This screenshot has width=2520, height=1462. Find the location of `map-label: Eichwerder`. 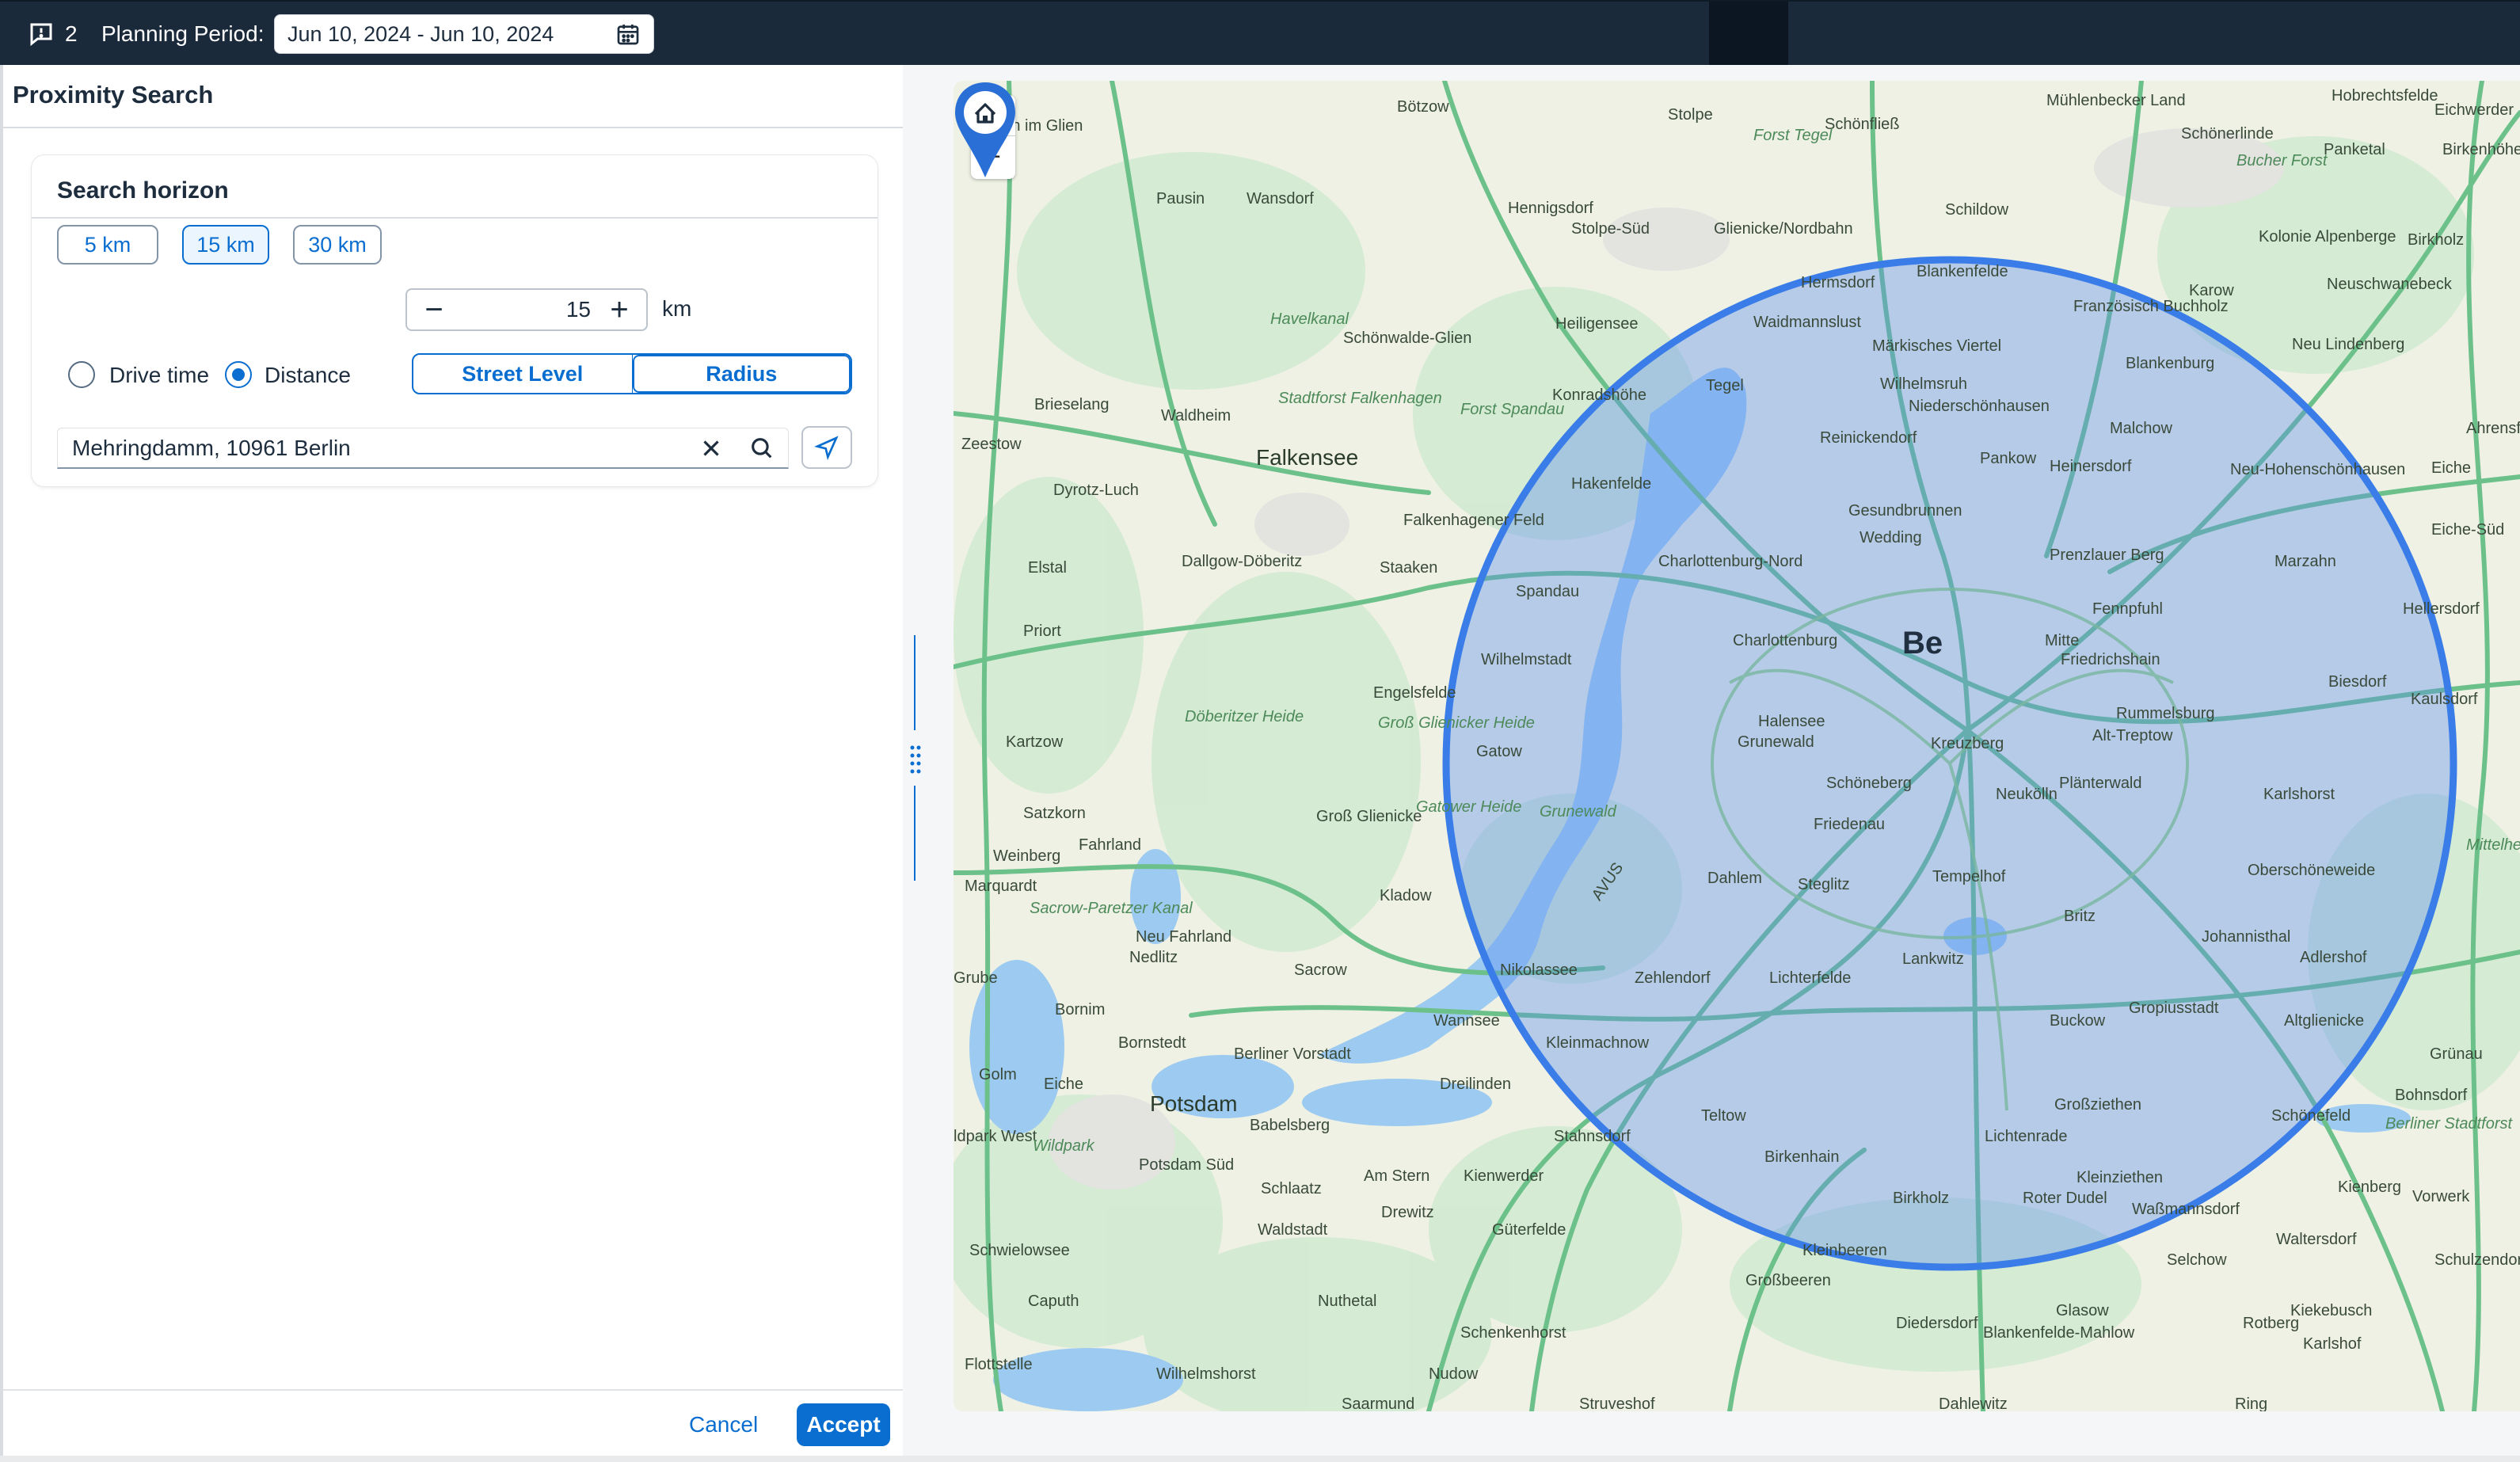

map-label: Eichwerder is located at coordinates (2474, 110).